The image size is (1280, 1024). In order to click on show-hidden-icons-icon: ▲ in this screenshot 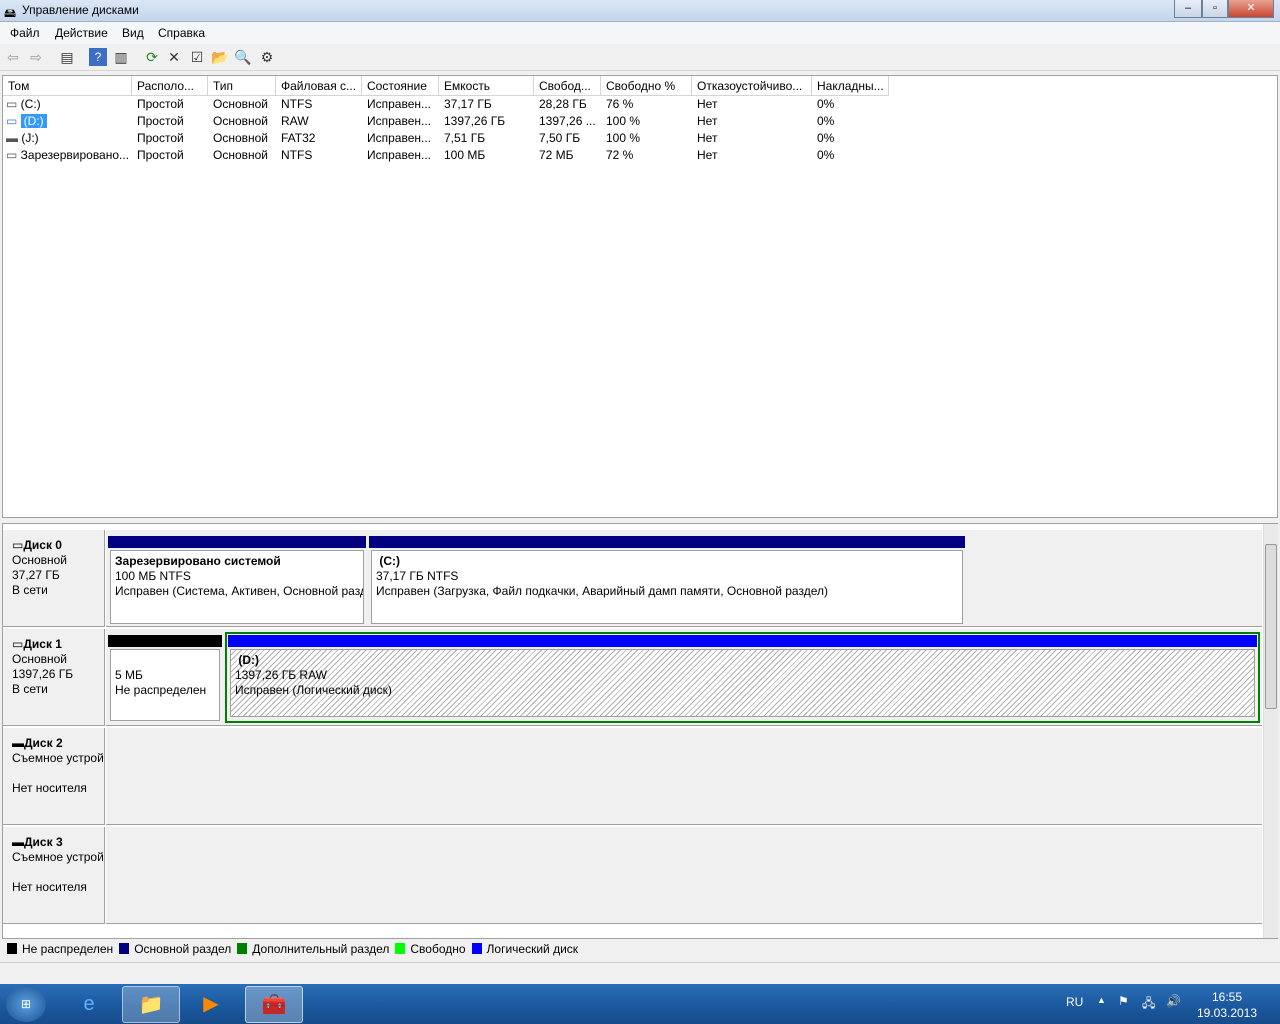, I will do `click(1101, 1000)`.